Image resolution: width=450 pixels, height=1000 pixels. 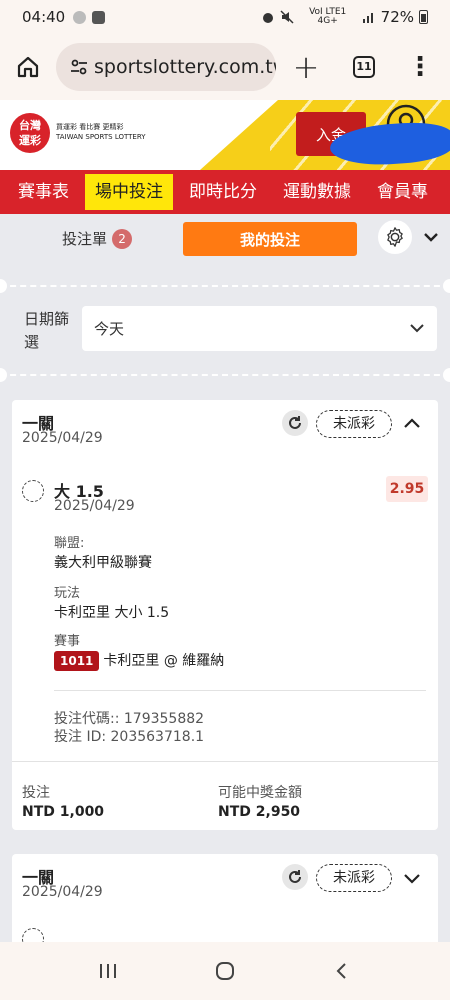 What do you see at coordinates (367, 18) in the screenshot?
I see `signal-icon` at bounding box center [367, 18].